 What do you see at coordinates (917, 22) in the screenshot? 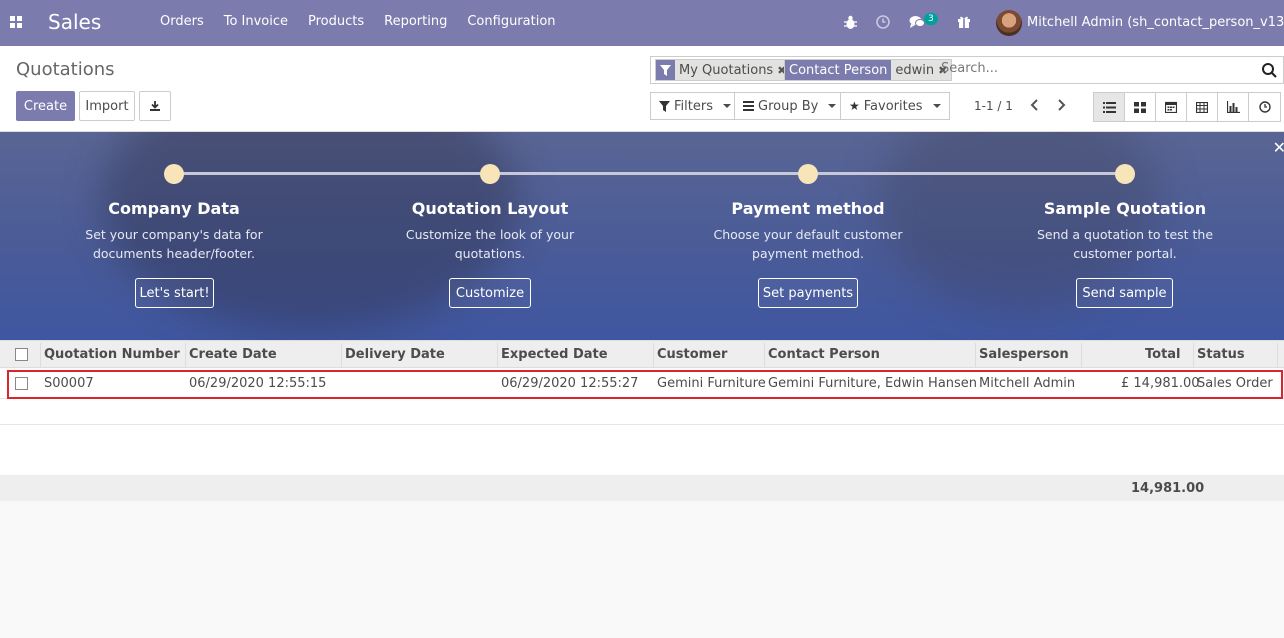
I see `chat-icon` at bounding box center [917, 22].